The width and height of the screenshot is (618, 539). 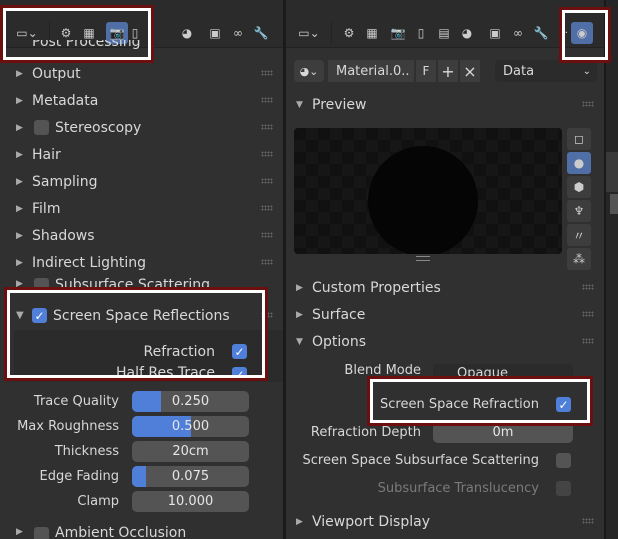 What do you see at coordinates (371, 71) in the screenshot?
I see `material-name-field: Material.0..` at bounding box center [371, 71].